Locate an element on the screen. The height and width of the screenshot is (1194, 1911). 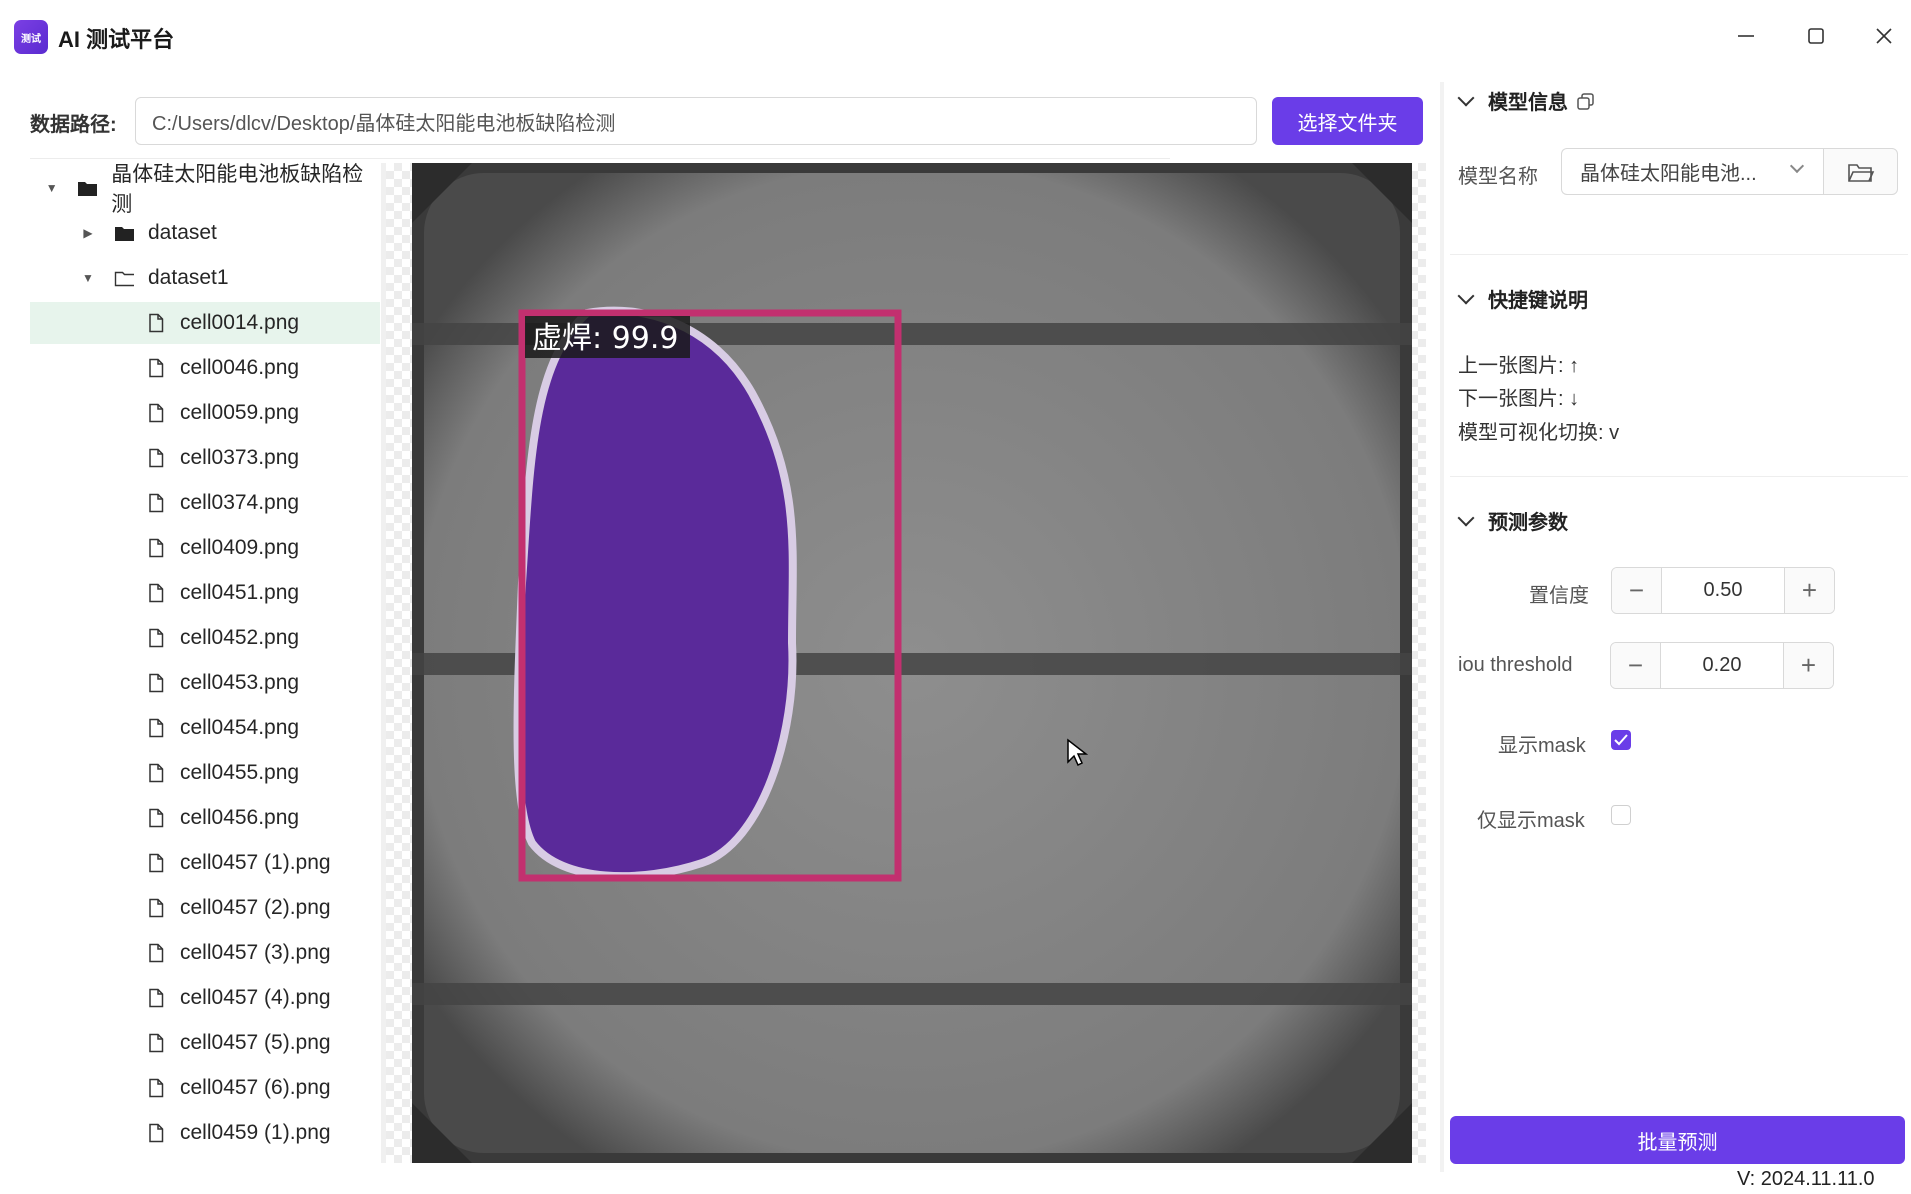
tree-file-item: cell0457 (3).png is located at coordinates (205, 953).